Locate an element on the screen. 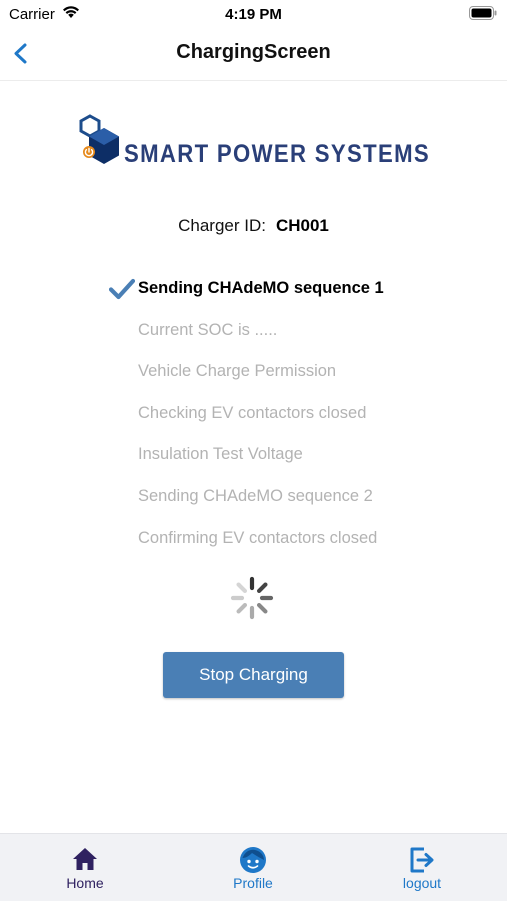 The height and width of the screenshot is (901, 507). spinner-icon is located at coordinates (252, 598).